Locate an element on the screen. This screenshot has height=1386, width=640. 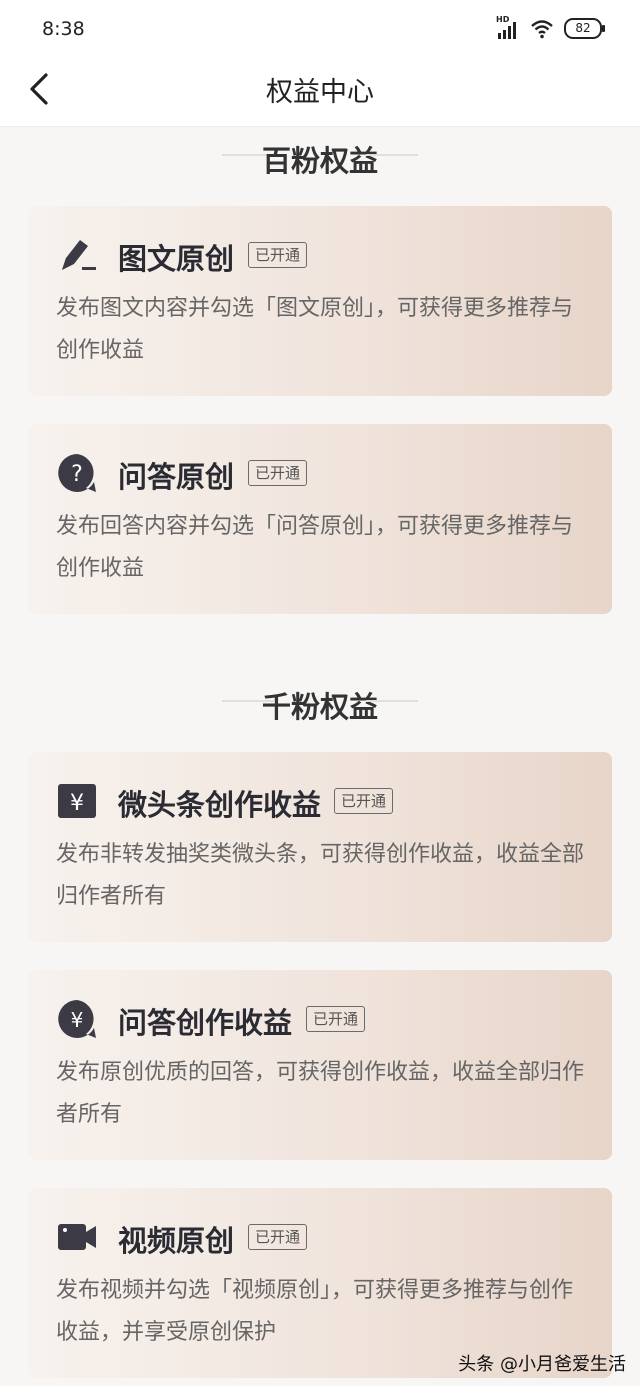
card-description: 发布非转发抽奖类微头条，可获得创作收益，收益全部归作者所有 is located at coordinates (320, 875).